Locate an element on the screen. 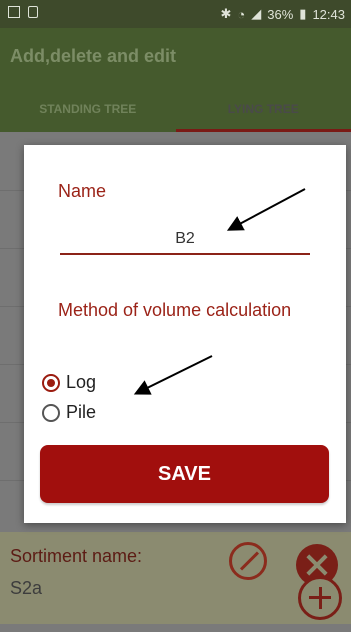  app-title: Add,delete and edit is located at coordinates (93, 56).